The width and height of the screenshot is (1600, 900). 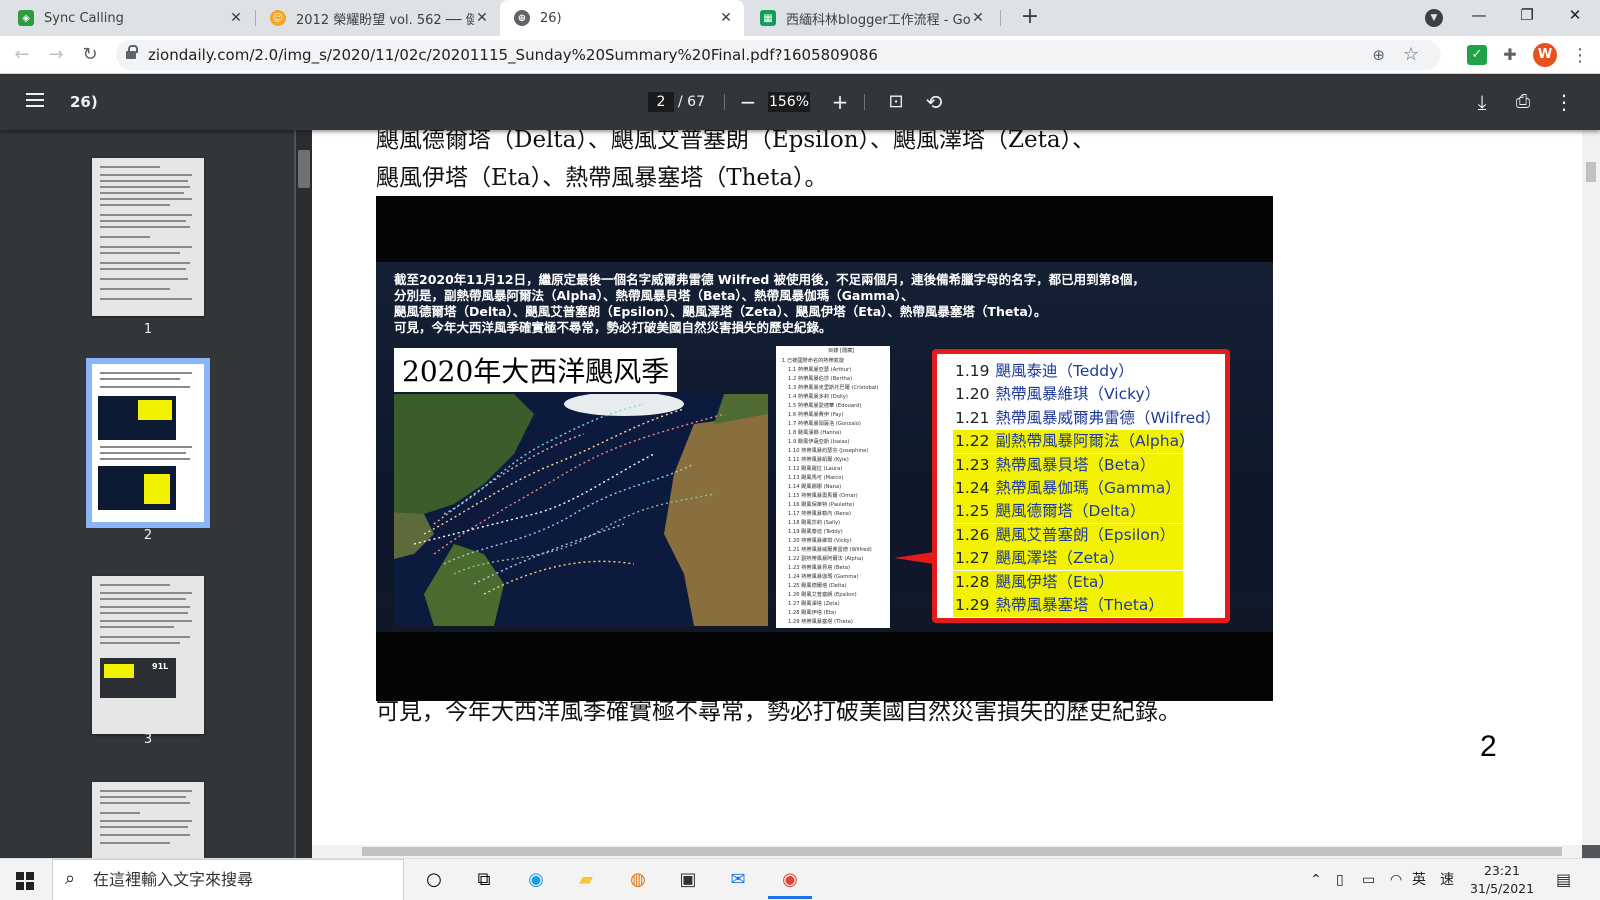 What do you see at coordinates (830, 550) in the screenshot?
I see `toc-item: 1.21 熱帶風暴威爾弗雷德 (Wilfred)` at bounding box center [830, 550].